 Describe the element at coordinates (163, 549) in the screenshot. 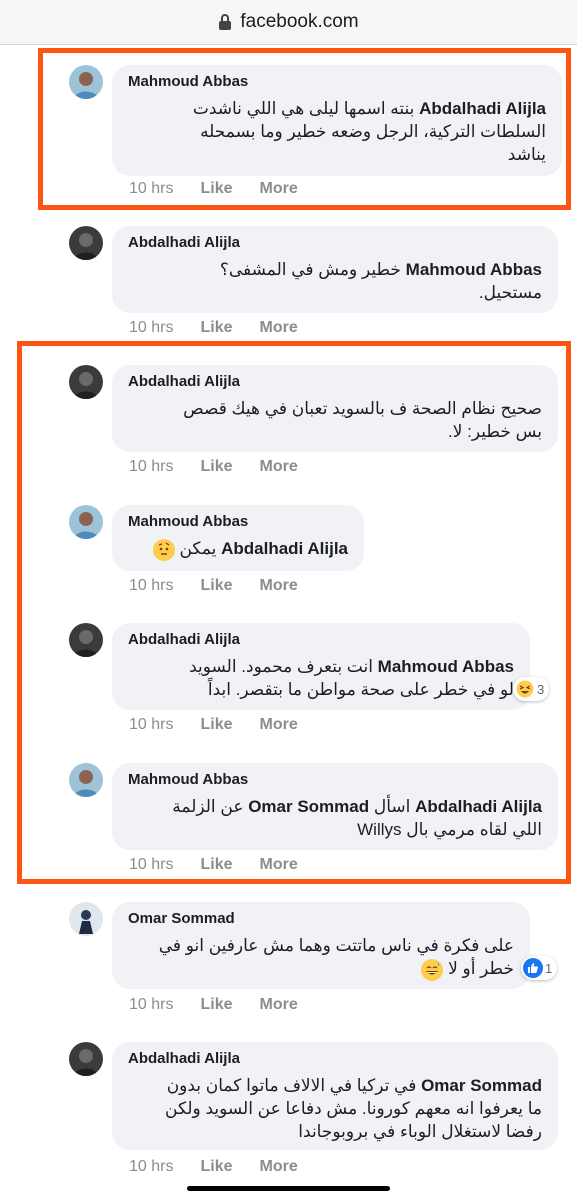

I see `raised-eyebrow-emoji-icon` at that location.